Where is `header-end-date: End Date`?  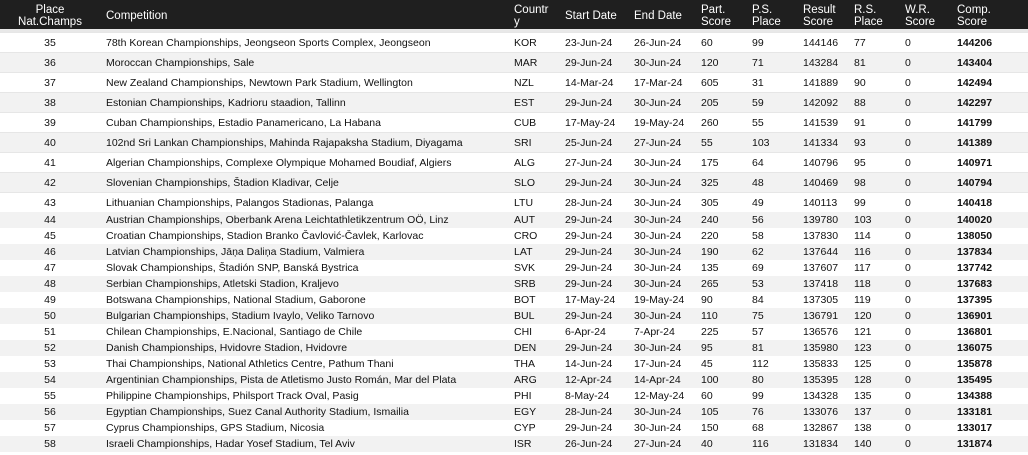
header-end-date: End Date is located at coordinates (667, 15).